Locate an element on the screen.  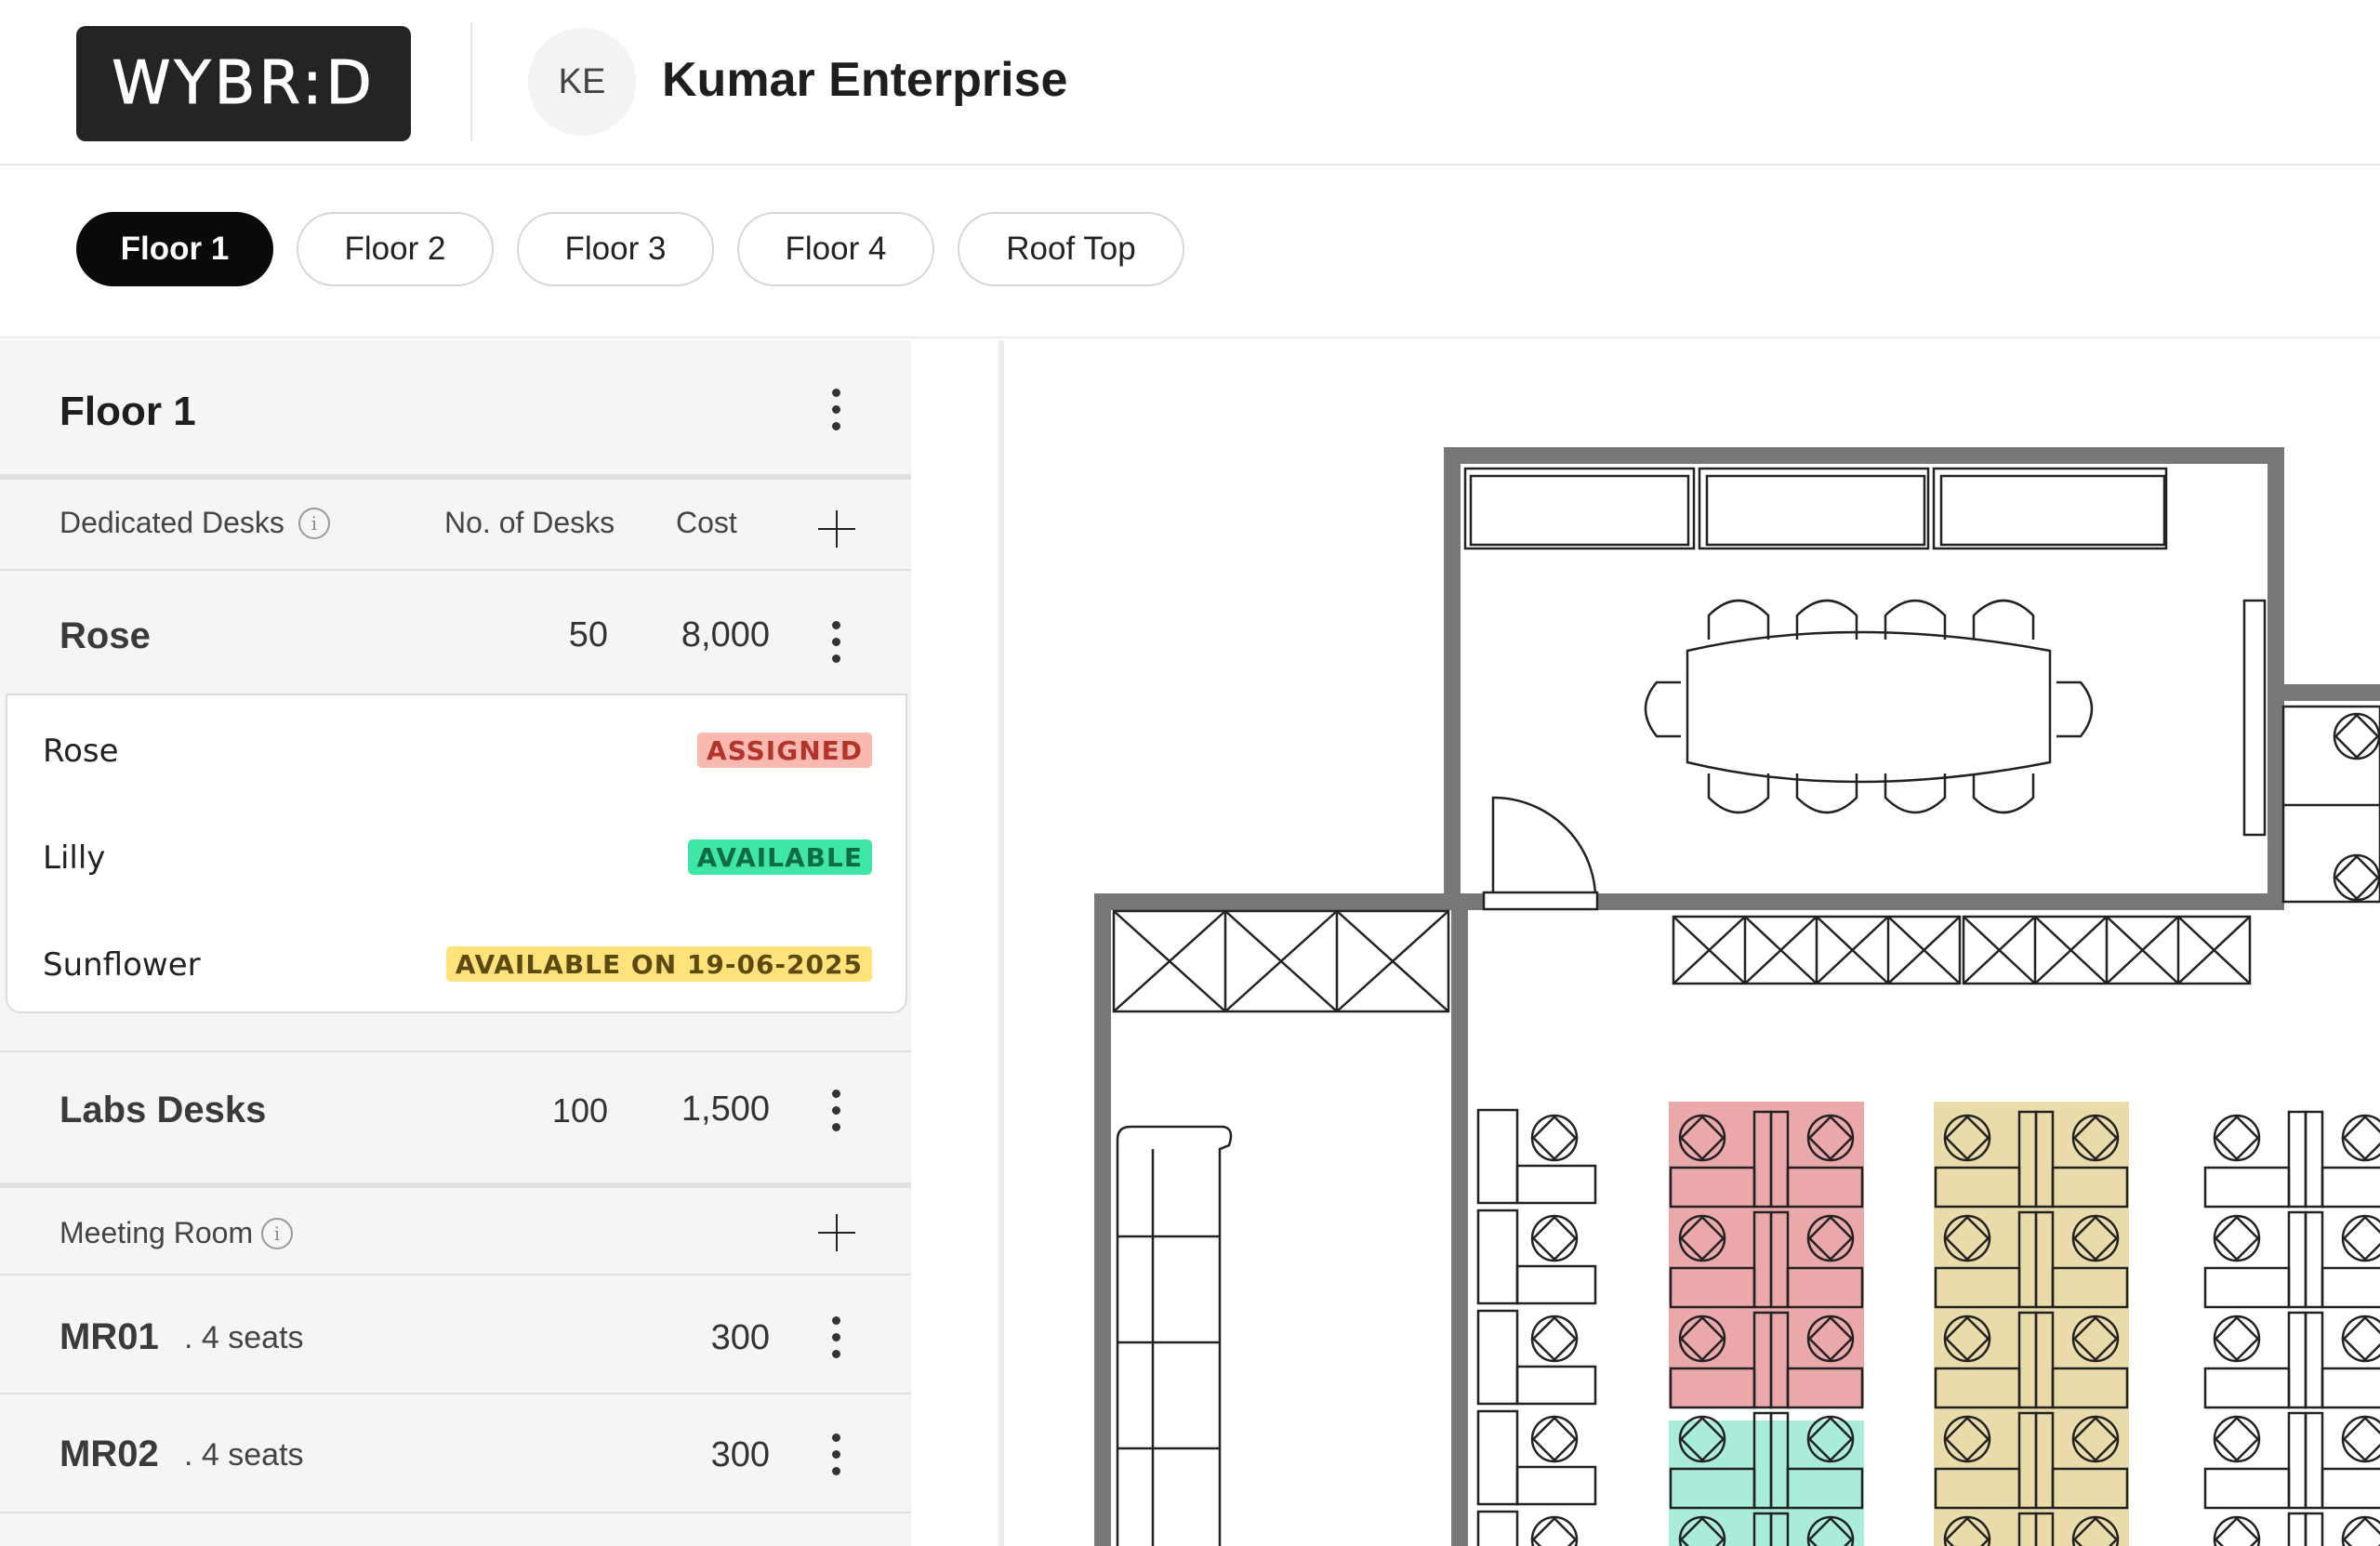
available-zone is located at coordinates (1766, 1483).